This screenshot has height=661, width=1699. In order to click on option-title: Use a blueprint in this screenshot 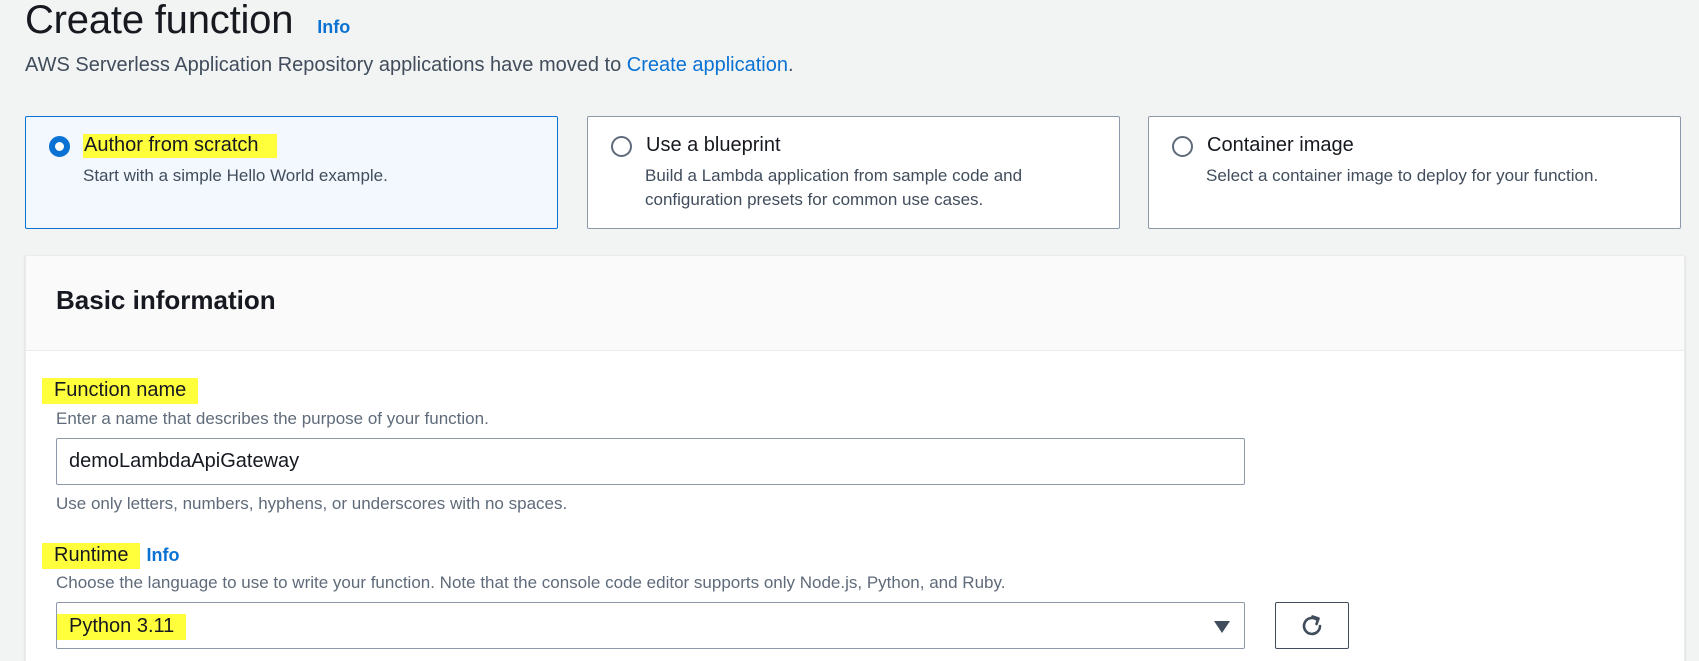, I will do `click(713, 145)`.